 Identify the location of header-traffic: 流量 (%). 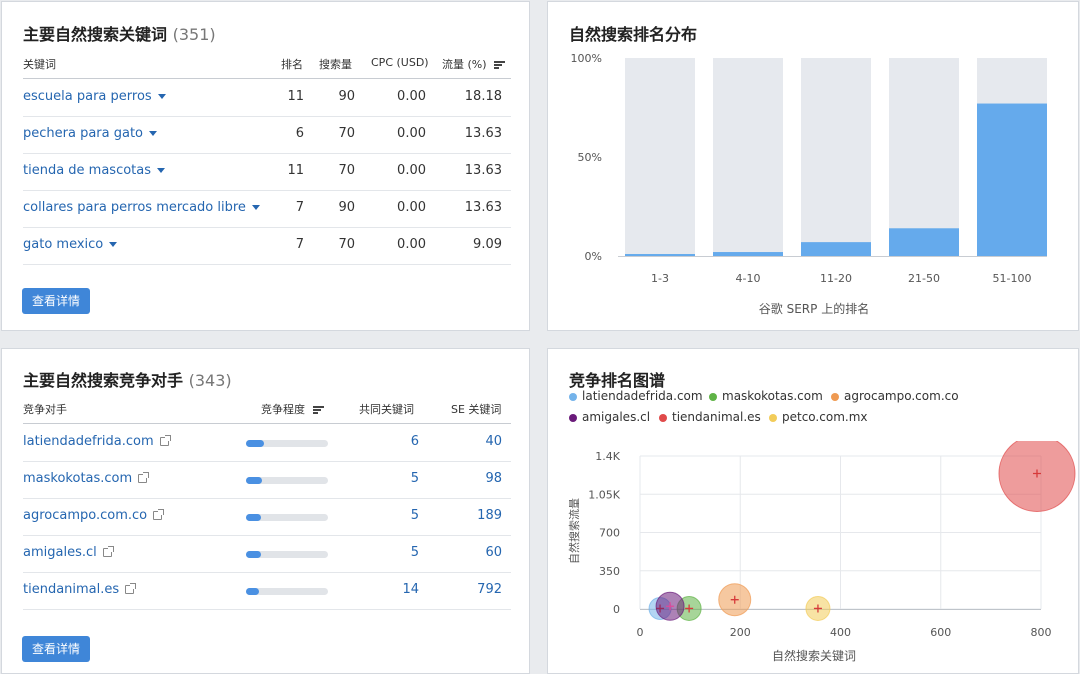
(474, 64).